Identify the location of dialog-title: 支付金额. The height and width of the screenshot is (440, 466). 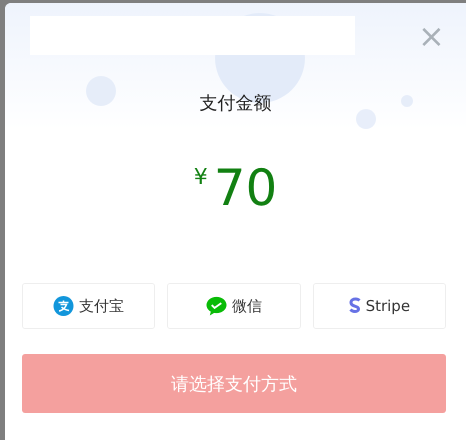
(235, 103).